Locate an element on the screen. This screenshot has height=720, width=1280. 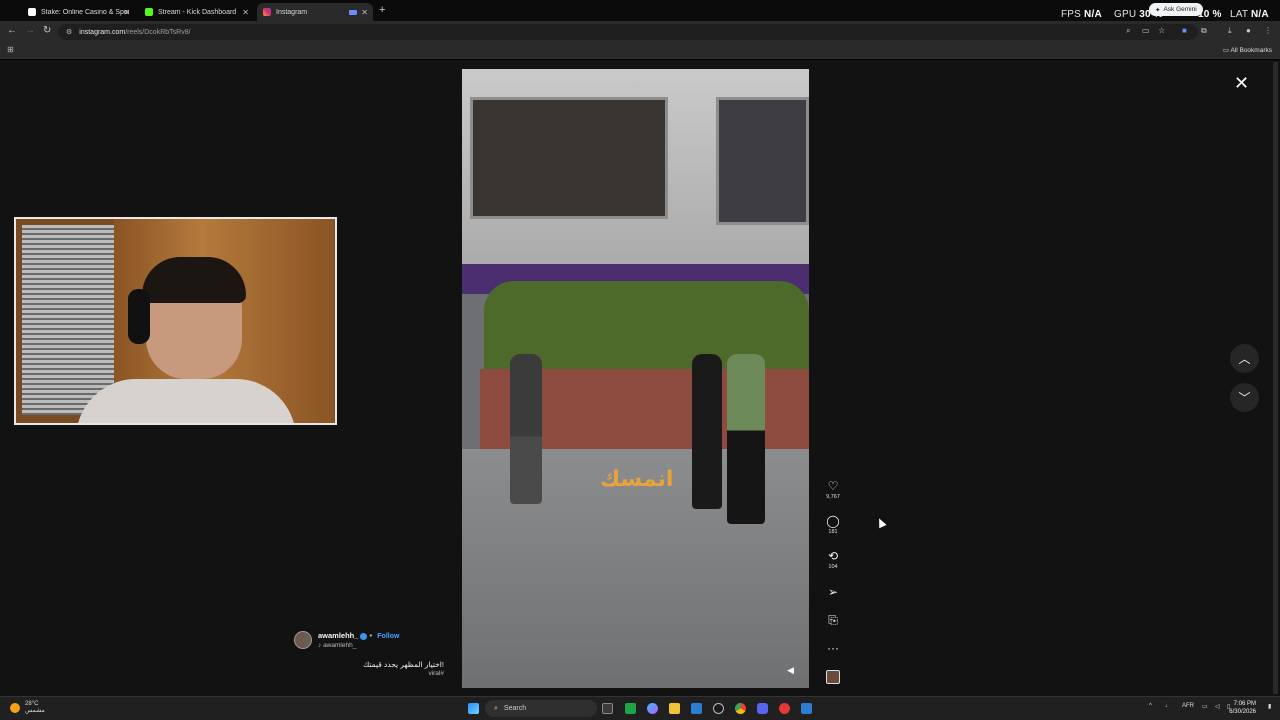
tab-title: Stream - Kick Dashboard is located at coordinates (197, 12).